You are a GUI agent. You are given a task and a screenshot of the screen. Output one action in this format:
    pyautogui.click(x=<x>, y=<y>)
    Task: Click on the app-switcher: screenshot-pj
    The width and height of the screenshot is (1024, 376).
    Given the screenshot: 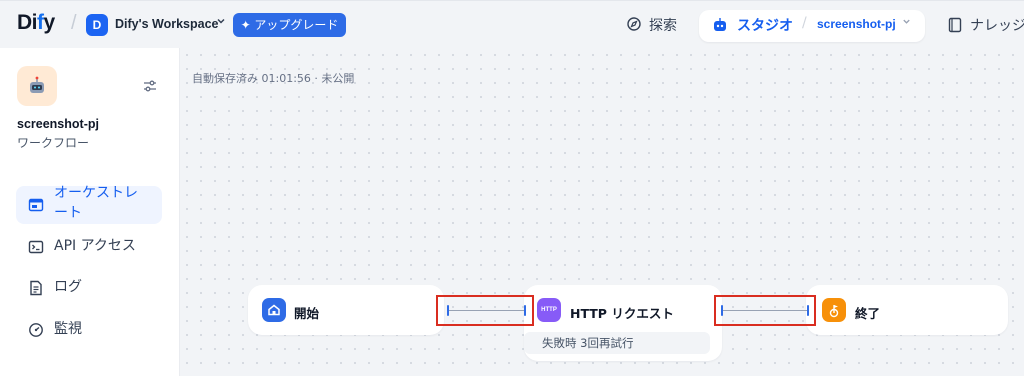 What is the action you would take?
    pyautogui.click(x=856, y=24)
    